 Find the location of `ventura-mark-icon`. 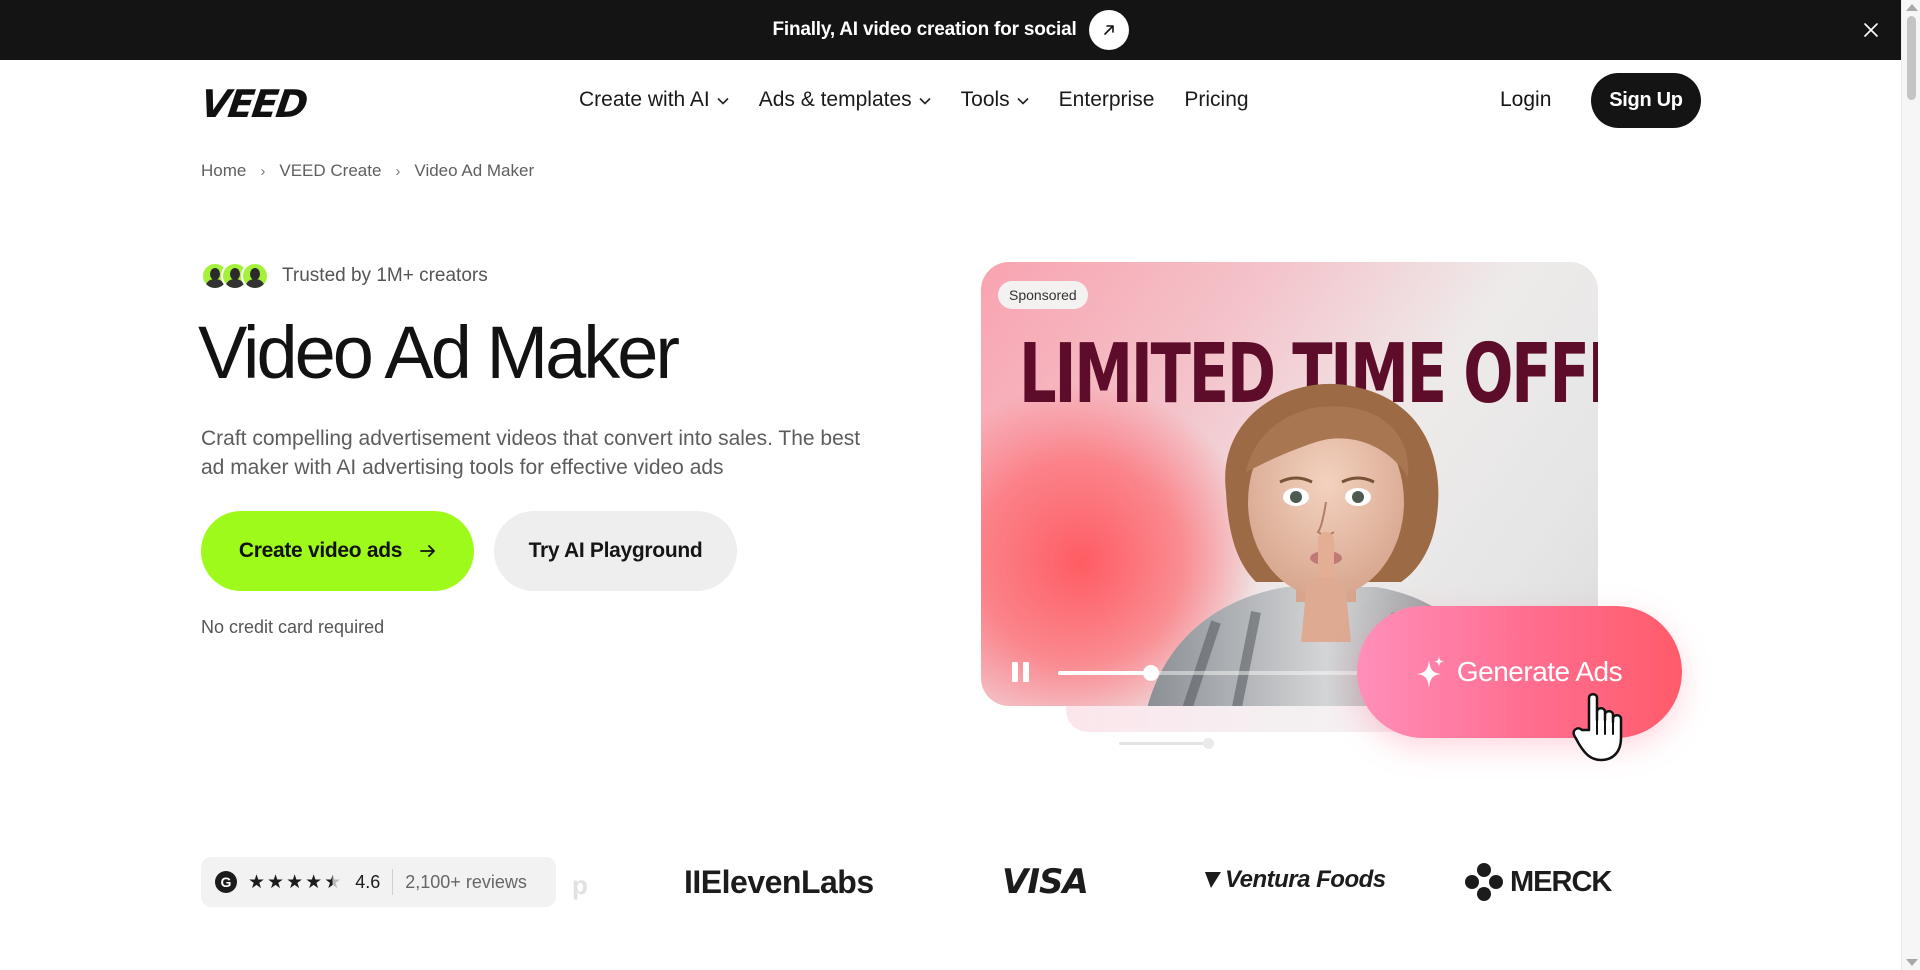

ventura-mark-icon is located at coordinates (1213, 880).